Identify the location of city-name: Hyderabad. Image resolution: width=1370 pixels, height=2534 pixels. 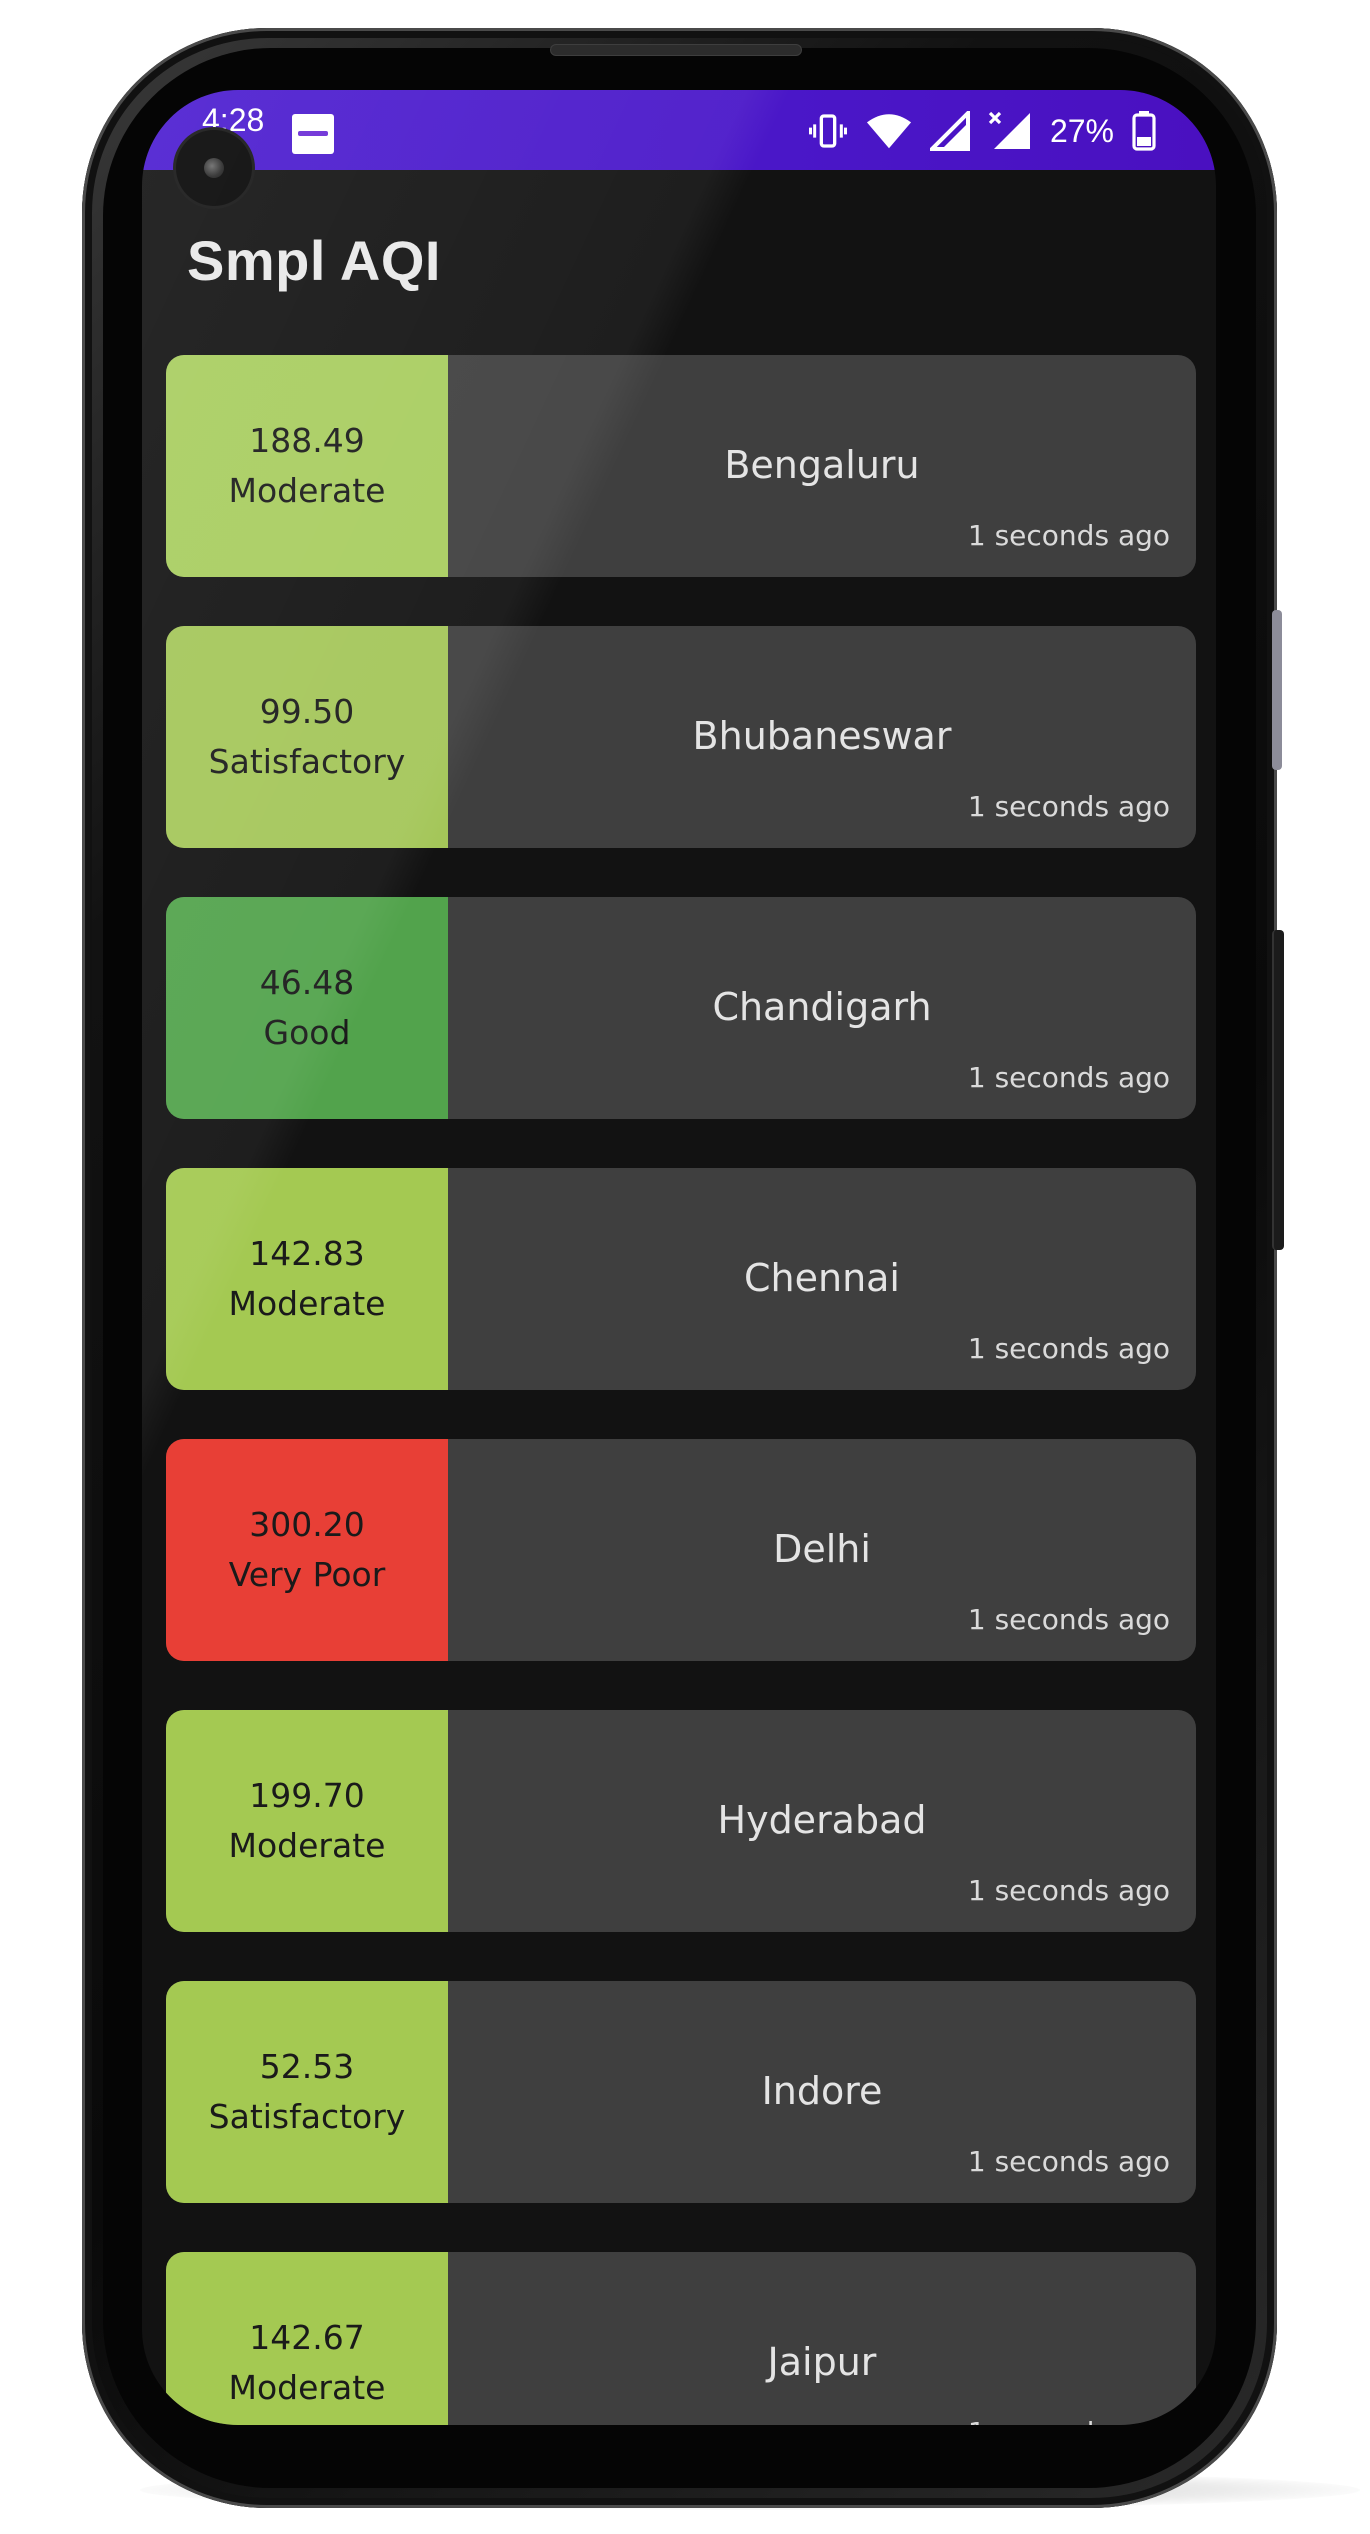
(822, 1820).